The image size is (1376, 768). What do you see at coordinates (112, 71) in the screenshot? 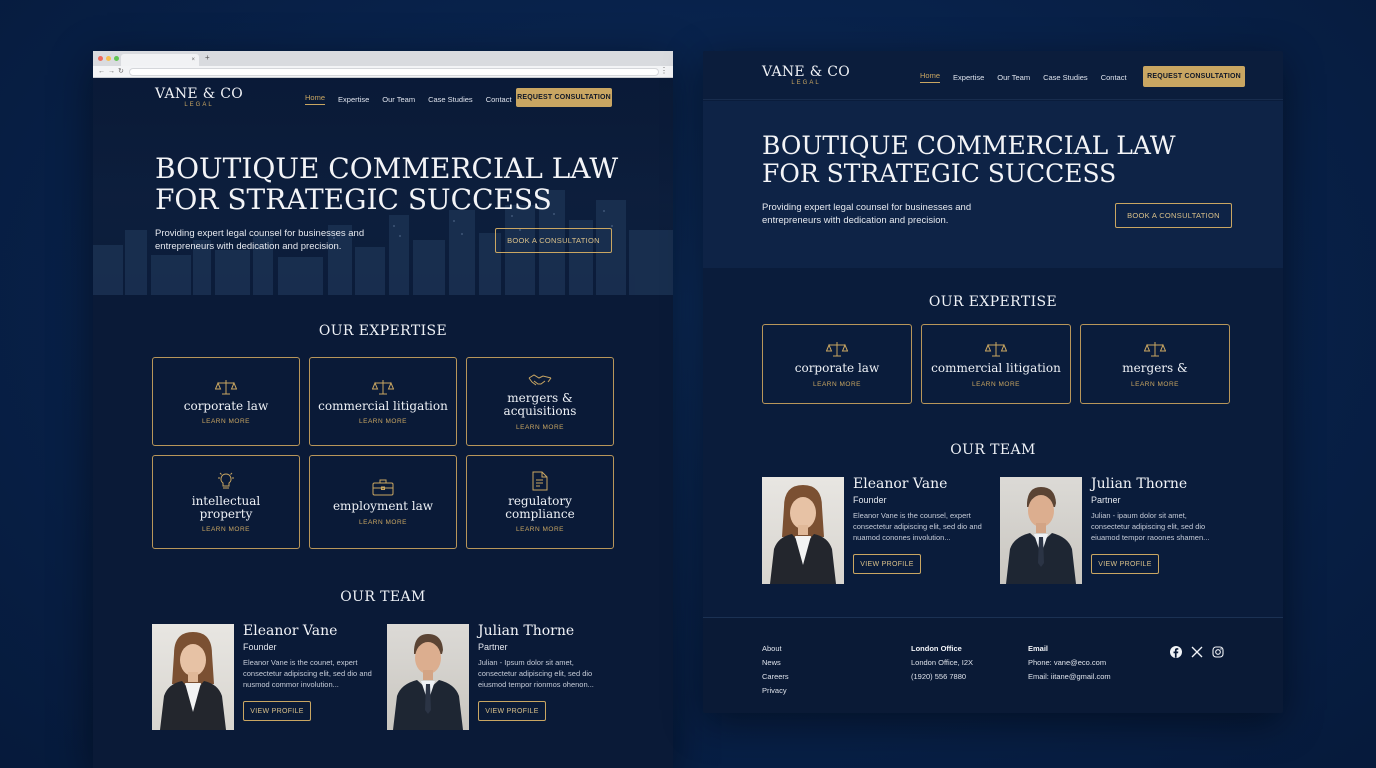
I see `browser-nav-icons: ←→↻` at bounding box center [112, 71].